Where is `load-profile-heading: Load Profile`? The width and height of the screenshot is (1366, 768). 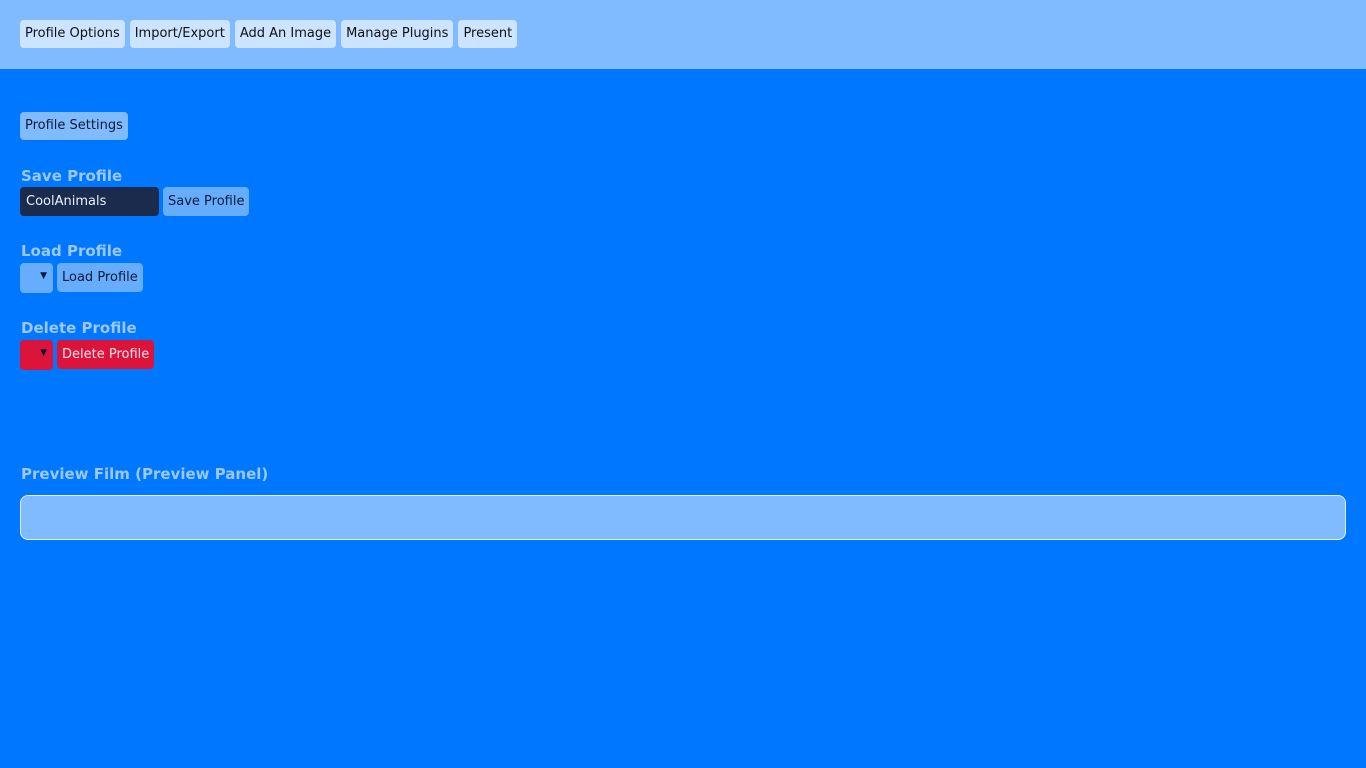 load-profile-heading: Load Profile is located at coordinates (72, 251).